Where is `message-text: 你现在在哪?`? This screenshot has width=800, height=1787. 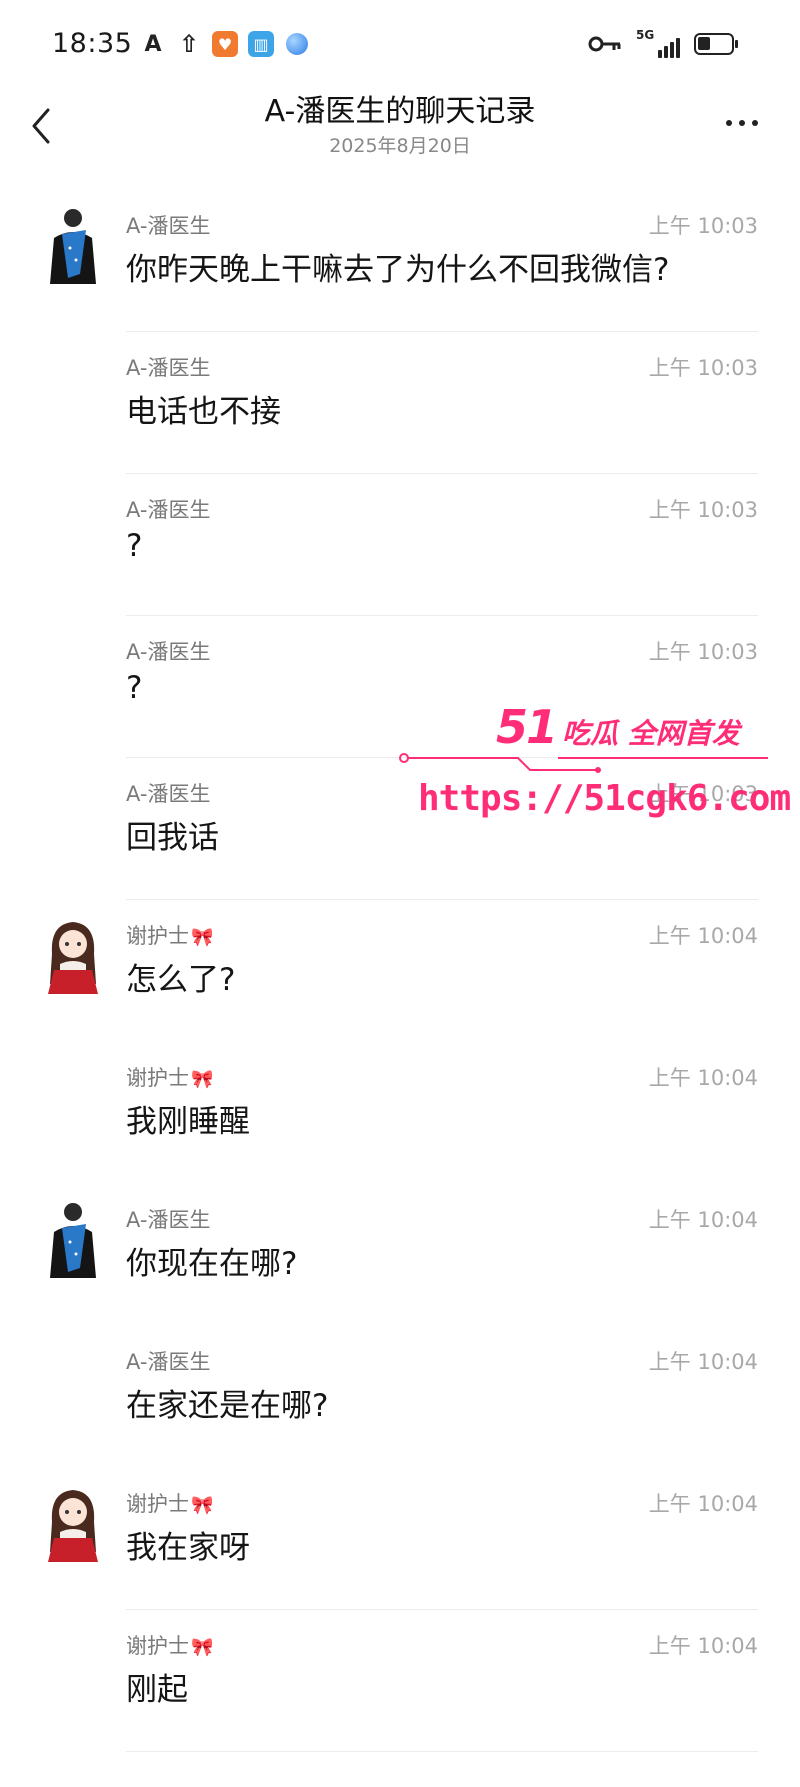
message-text: 你现在在哪? is located at coordinates (212, 1264).